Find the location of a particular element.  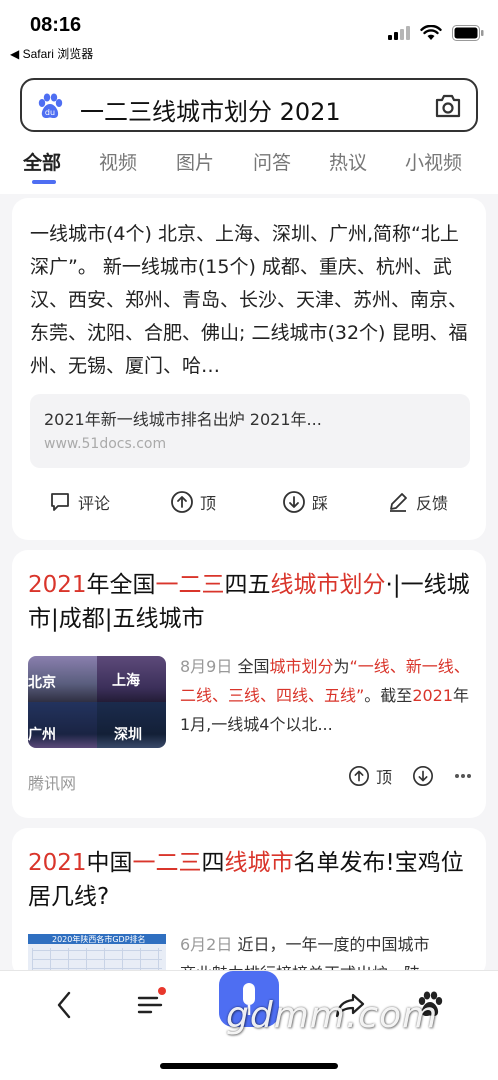

wifi-icon is located at coordinates (431, 32).